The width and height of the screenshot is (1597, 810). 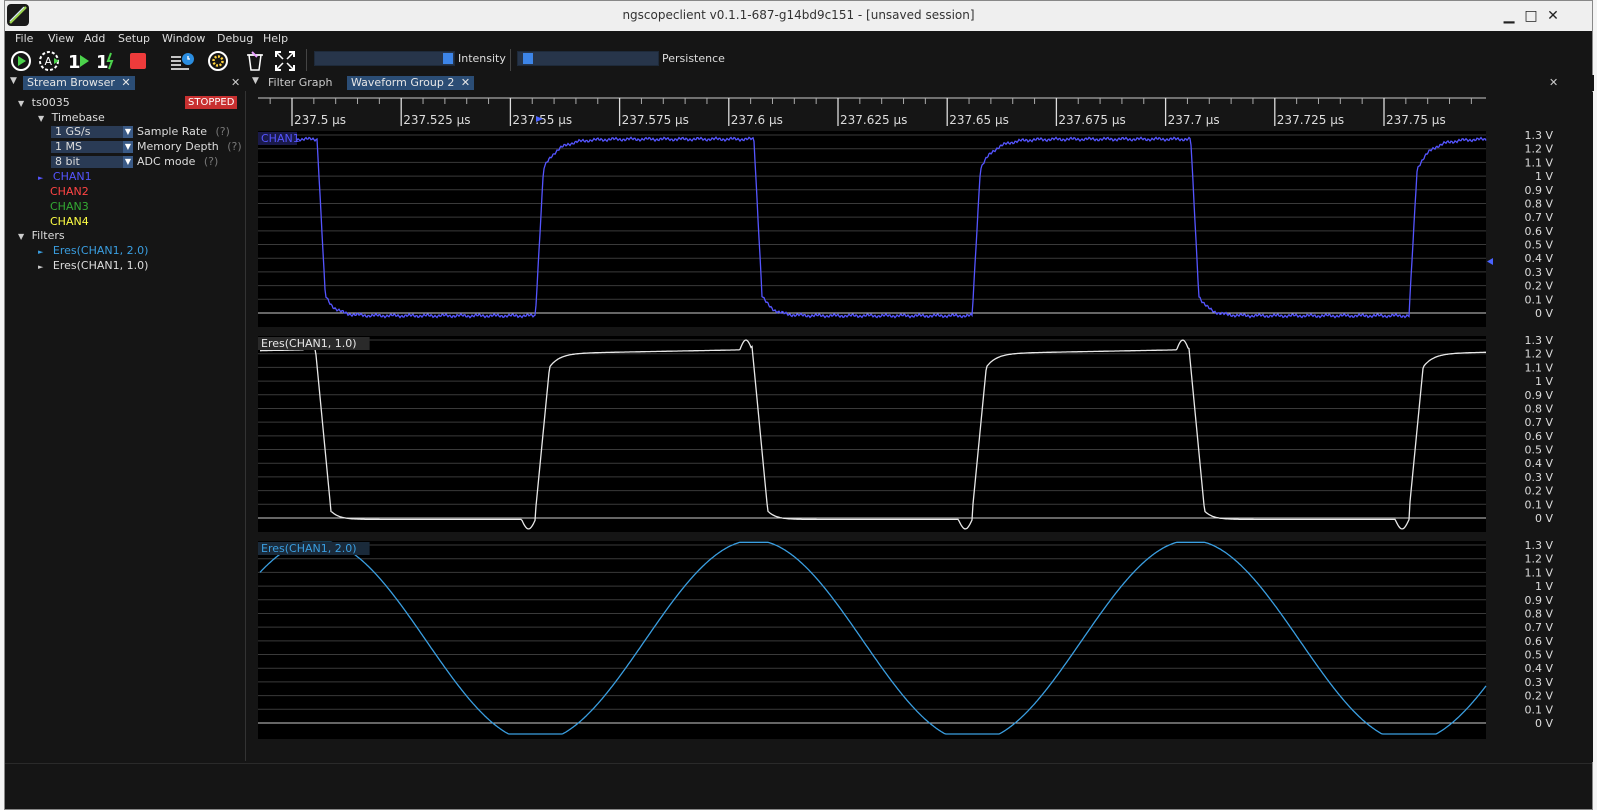 I want to click on tree-timebase: ▼ Timebase, so click(x=71, y=118).